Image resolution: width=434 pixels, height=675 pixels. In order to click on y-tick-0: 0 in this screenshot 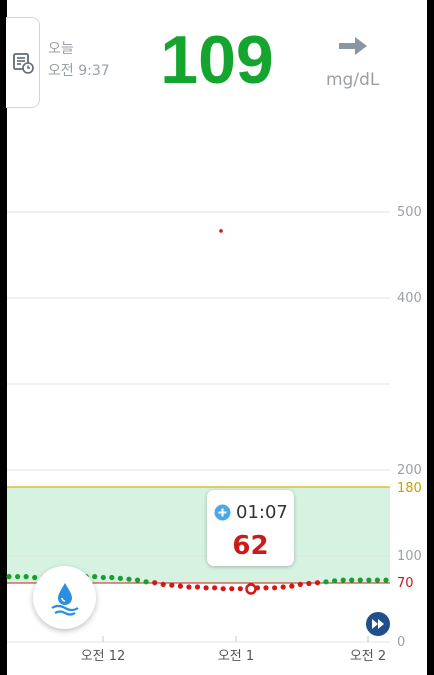, I will do `click(401, 642)`.